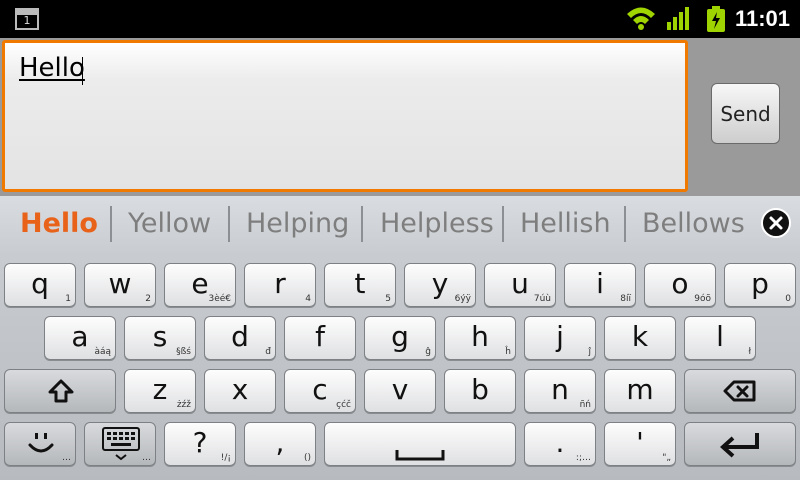 This screenshot has width=800, height=480. I want to click on suggestion-item: Hellish, so click(565, 223).